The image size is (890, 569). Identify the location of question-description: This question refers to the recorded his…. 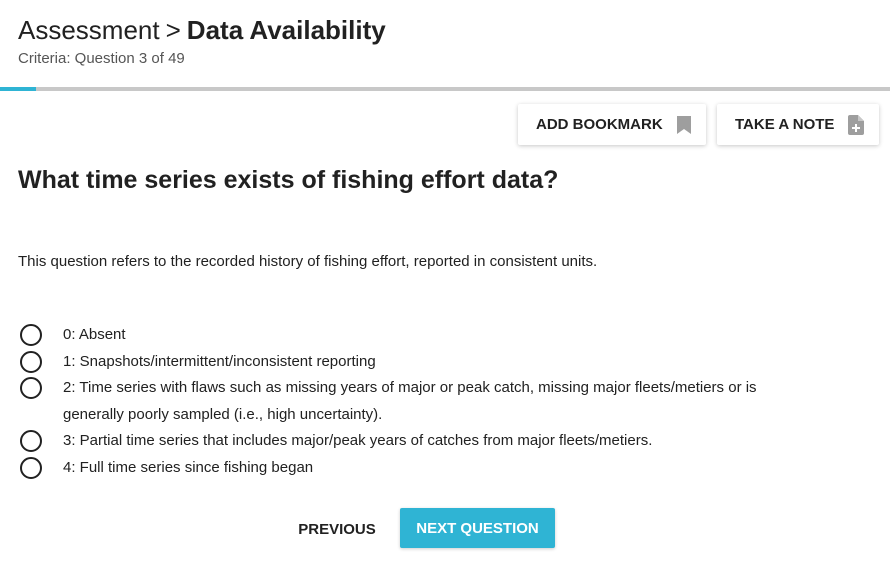
(308, 261).